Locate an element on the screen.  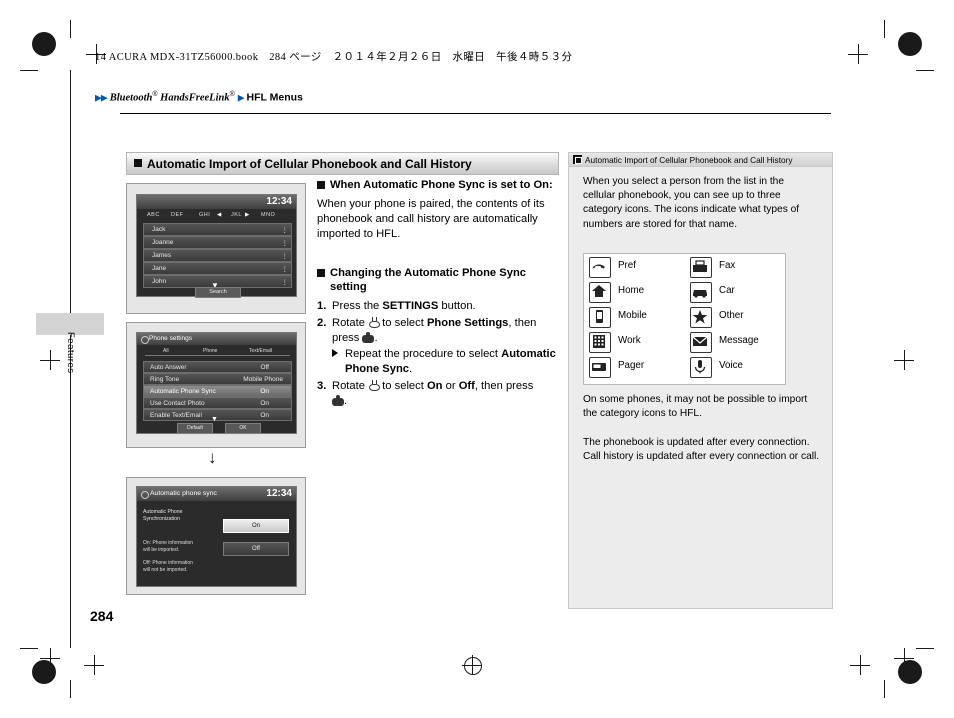
category-label-fax: Fax is located at coordinates (727, 265).